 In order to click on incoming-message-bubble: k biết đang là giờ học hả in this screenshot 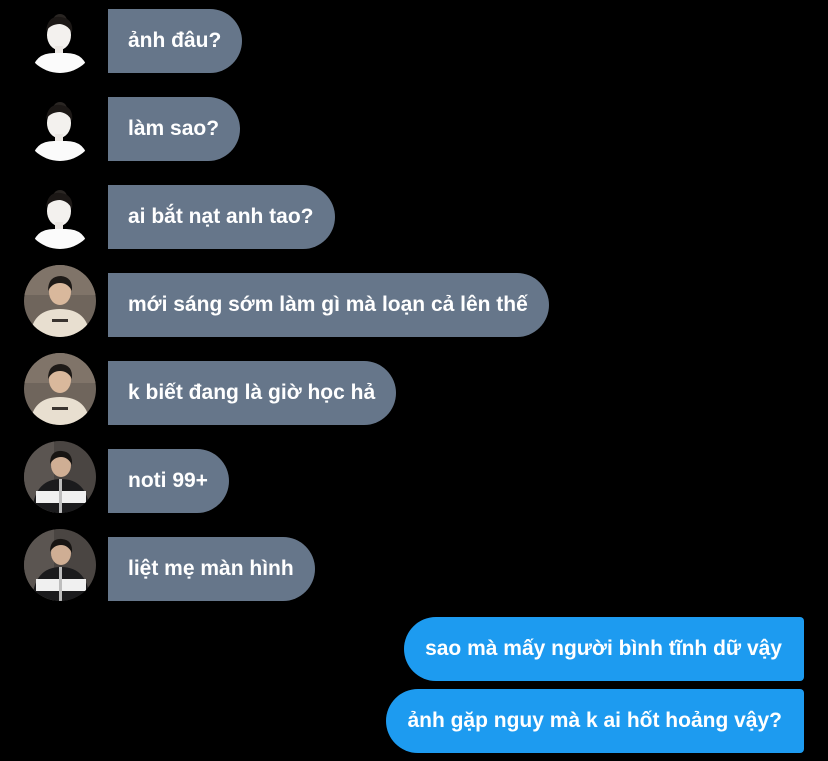, I will do `click(252, 393)`.